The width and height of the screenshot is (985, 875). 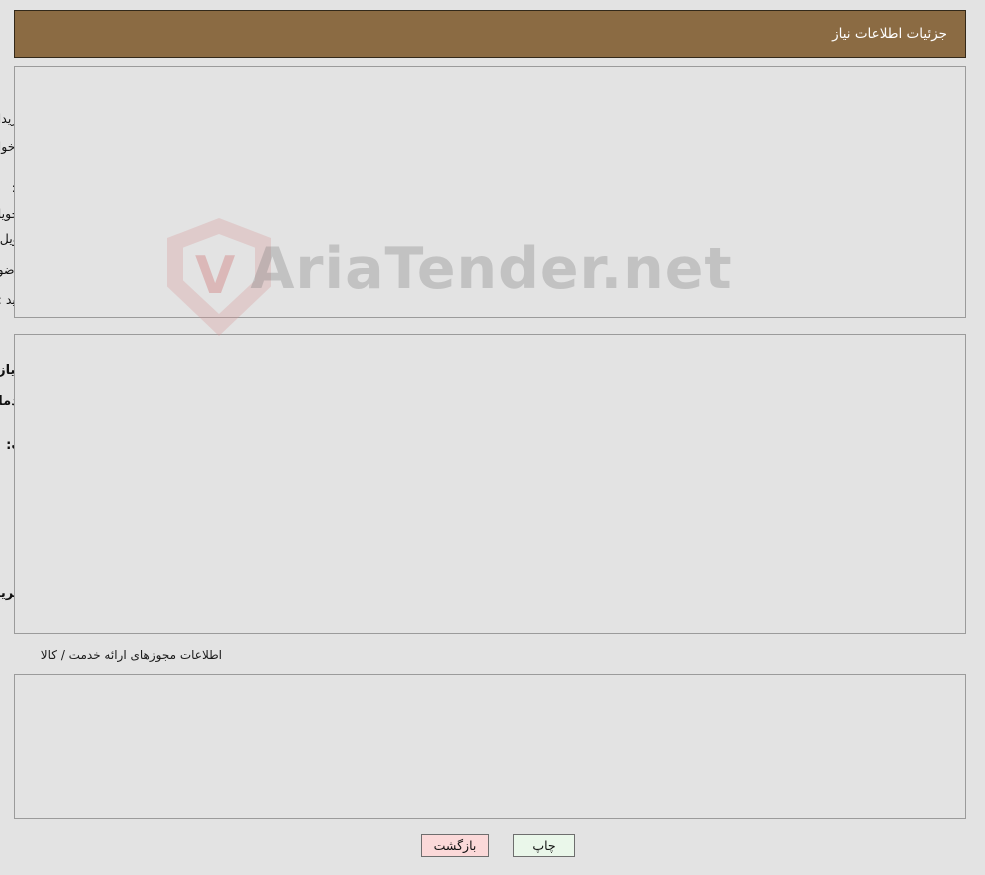 I want to click on print-button: چاپ, so click(x=545, y=845).